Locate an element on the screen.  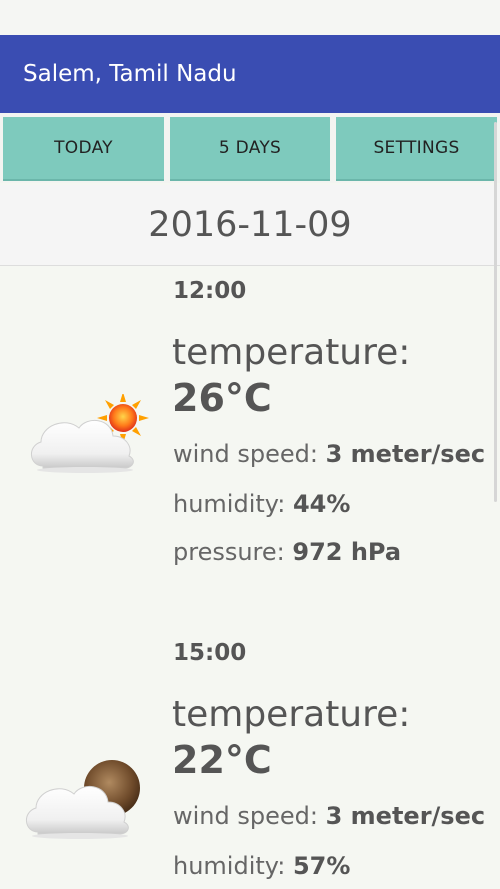
tab-5-days: 5 DAYS is located at coordinates (250, 149).